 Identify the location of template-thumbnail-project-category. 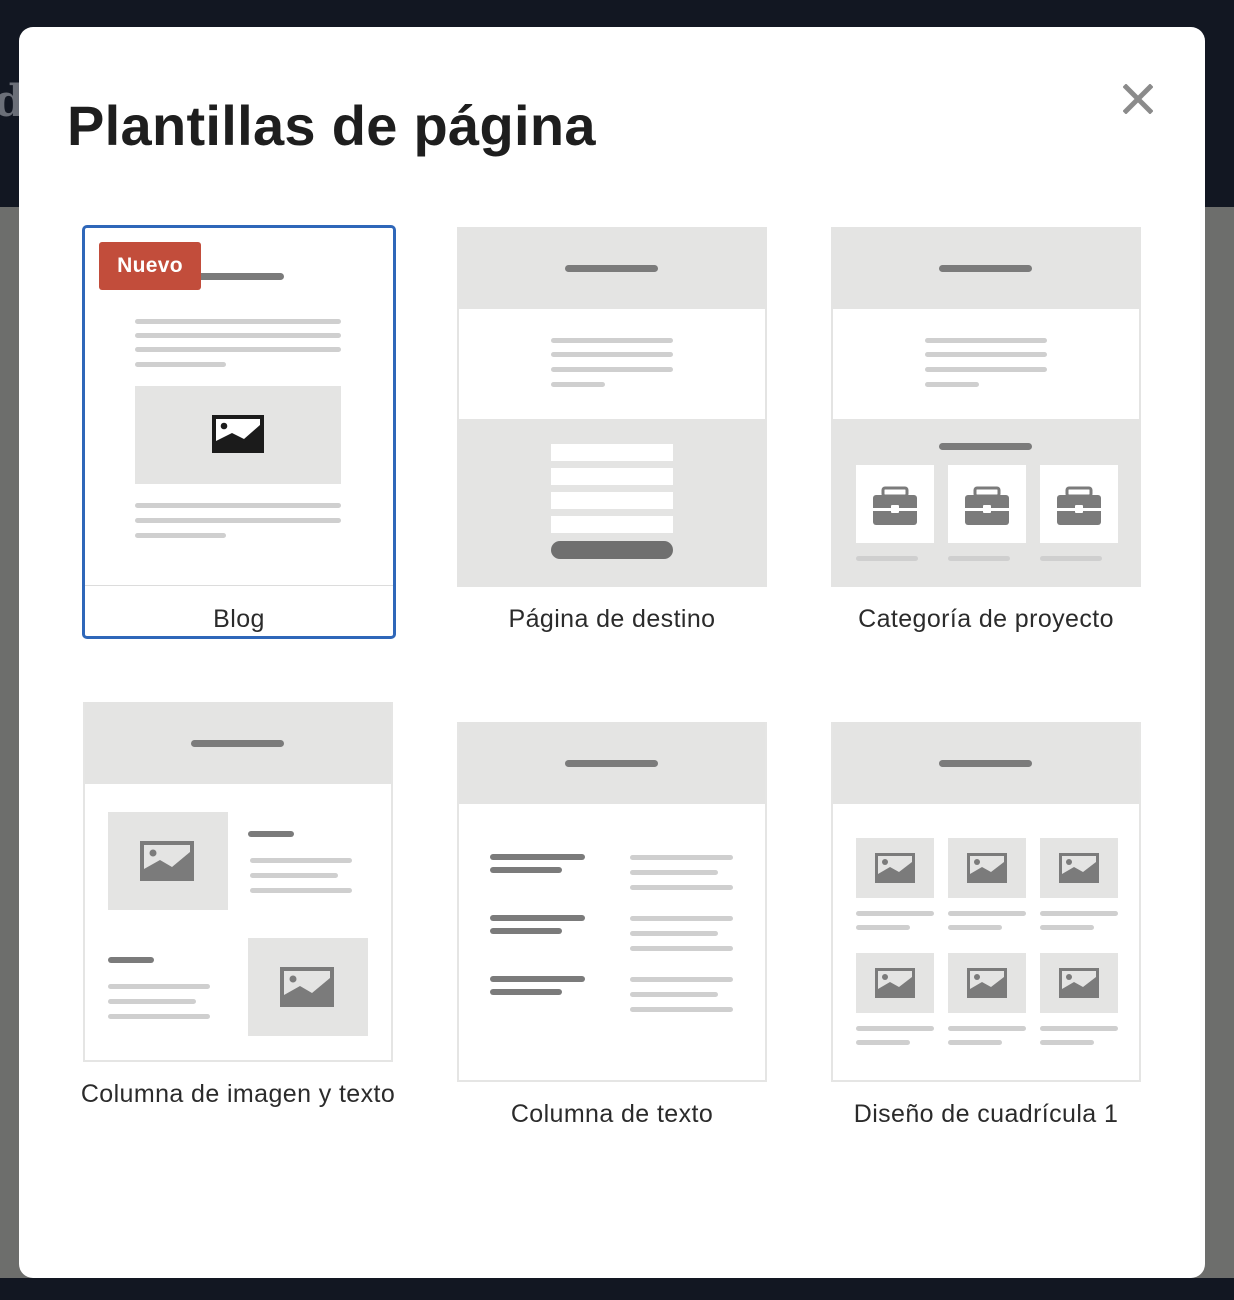
(986, 407).